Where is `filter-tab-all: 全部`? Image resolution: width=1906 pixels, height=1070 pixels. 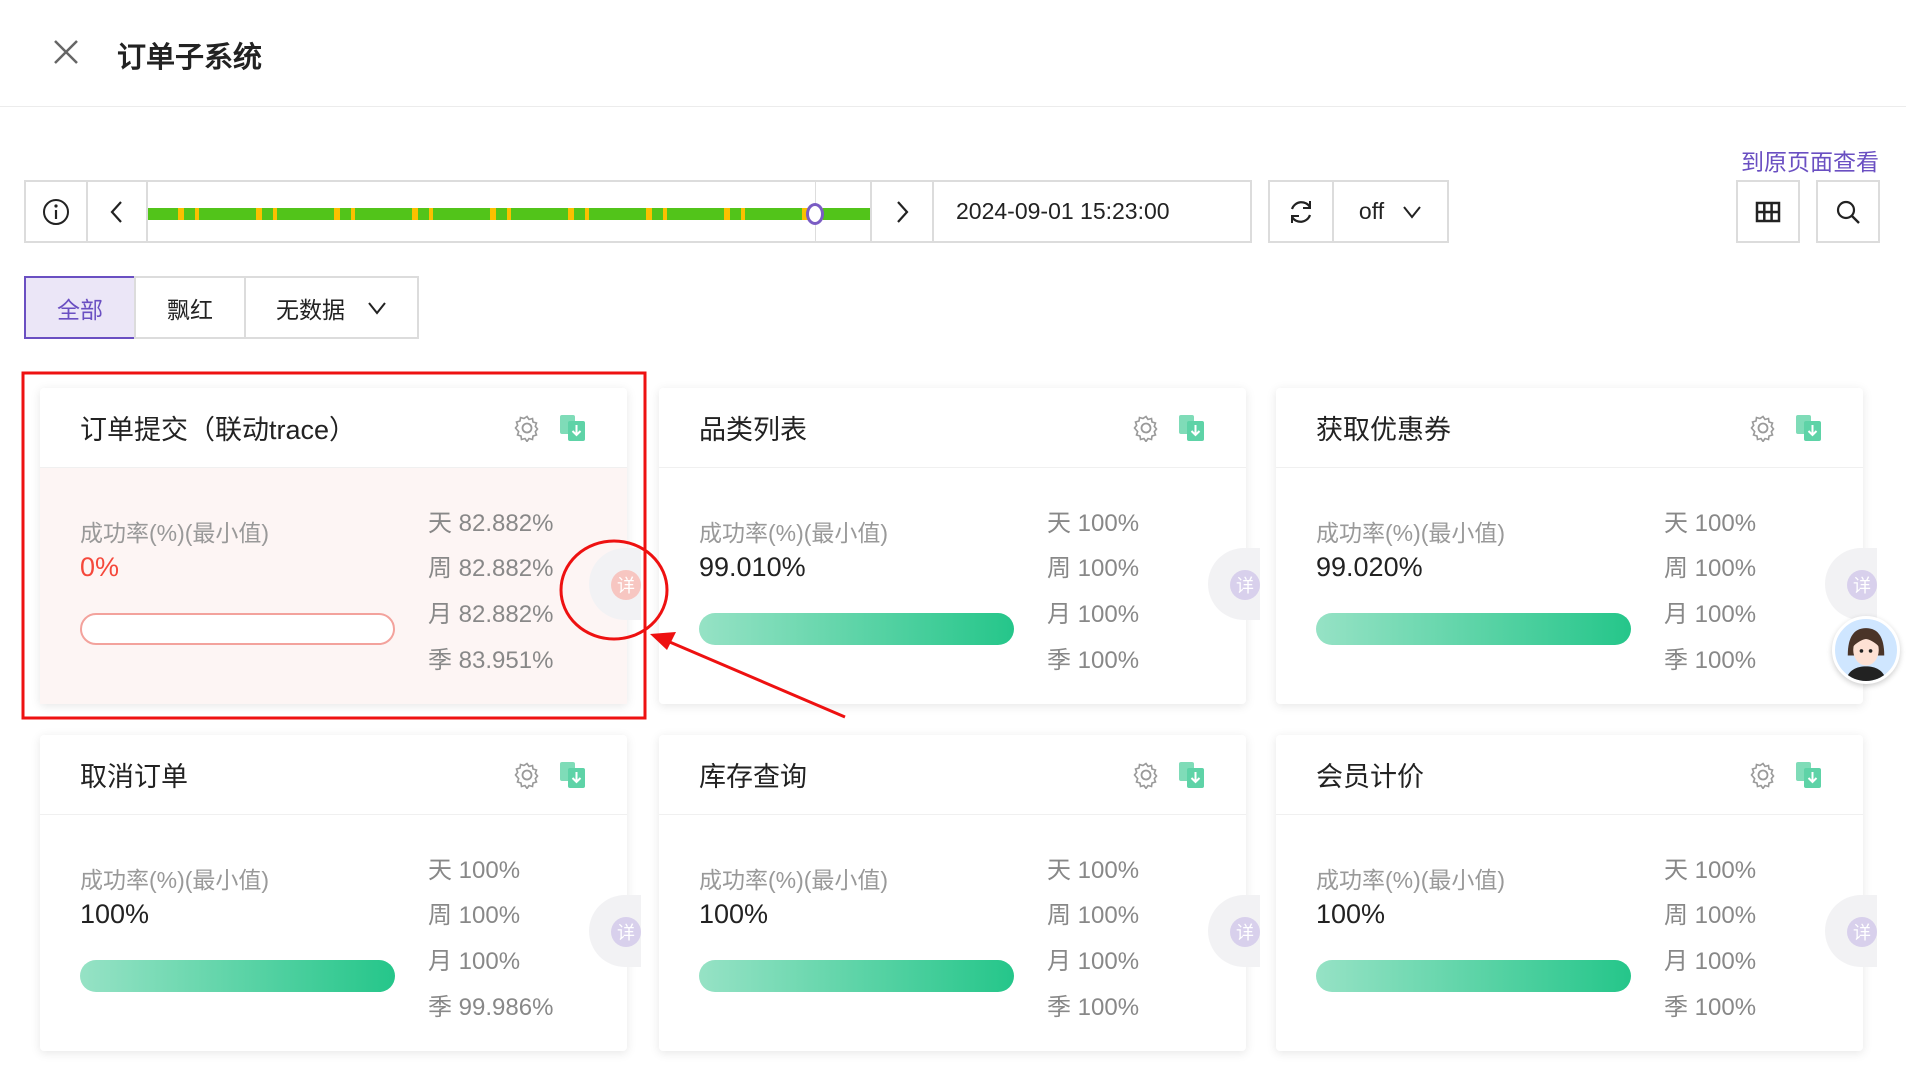 filter-tab-all: 全部 is located at coordinates (80, 307).